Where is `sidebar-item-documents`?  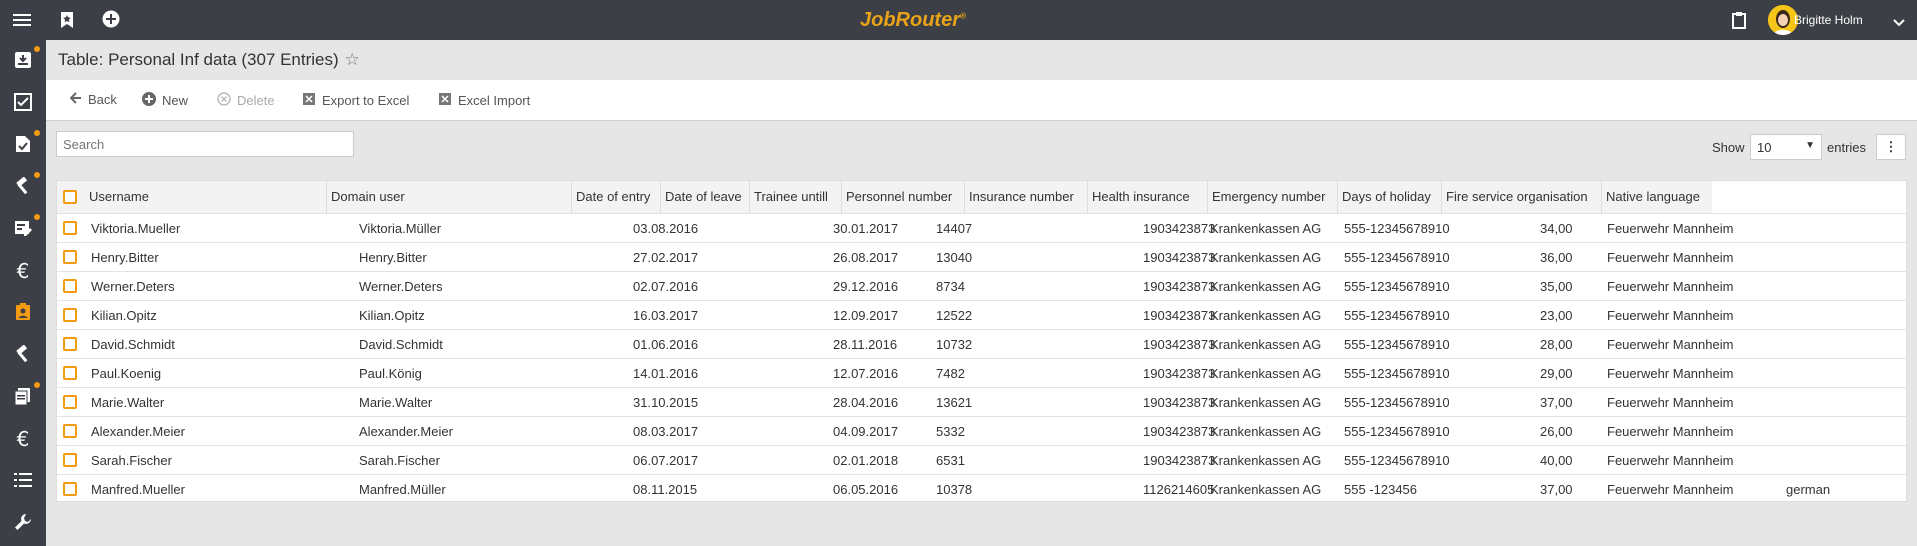
sidebar-item-documents is located at coordinates (23, 145).